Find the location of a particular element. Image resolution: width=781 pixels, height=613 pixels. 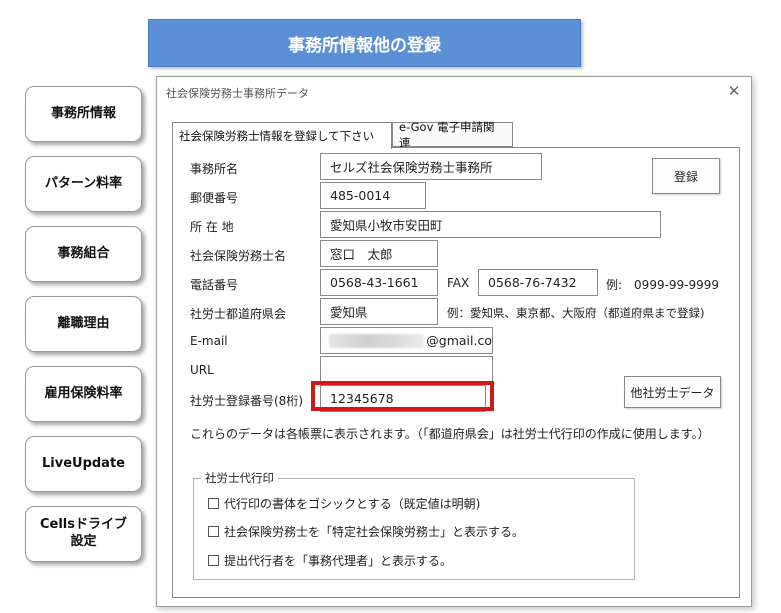

specified-sharoushi-option: 社会保険労務士を「特定社会保険労務士」と表示する。 is located at coordinates (366, 531).